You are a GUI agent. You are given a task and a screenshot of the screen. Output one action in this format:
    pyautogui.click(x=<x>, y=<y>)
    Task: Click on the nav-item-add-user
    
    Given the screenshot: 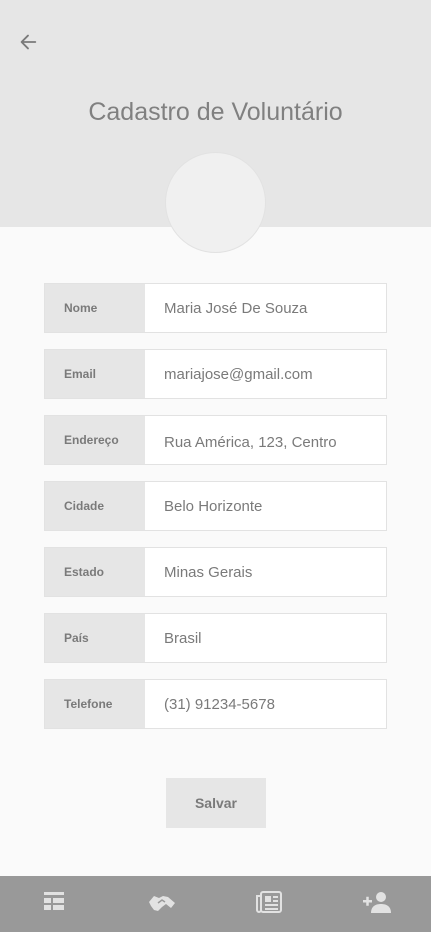 What is the action you would take?
    pyautogui.click(x=377, y=904)
    